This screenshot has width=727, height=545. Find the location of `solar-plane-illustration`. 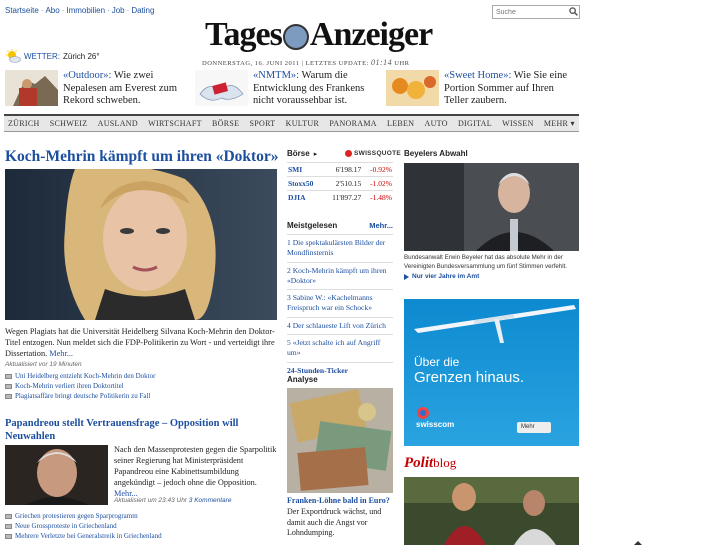

solar-plane-illustration is located at coordinates (495, 324).